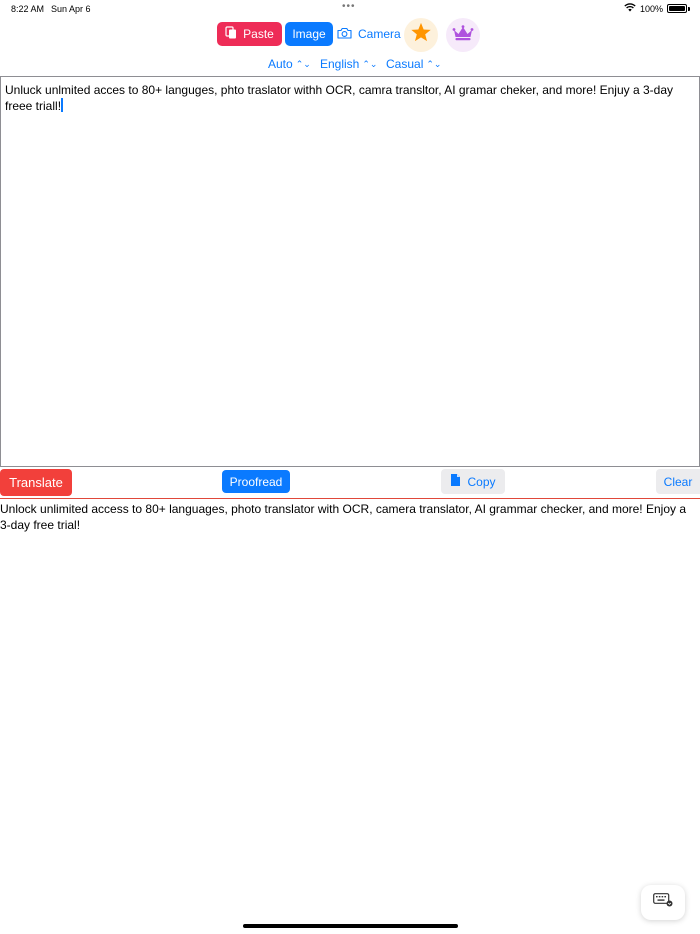  Describe the element at coordinates (62, 105) in the screenshot. I see `text-cursor` at that location.